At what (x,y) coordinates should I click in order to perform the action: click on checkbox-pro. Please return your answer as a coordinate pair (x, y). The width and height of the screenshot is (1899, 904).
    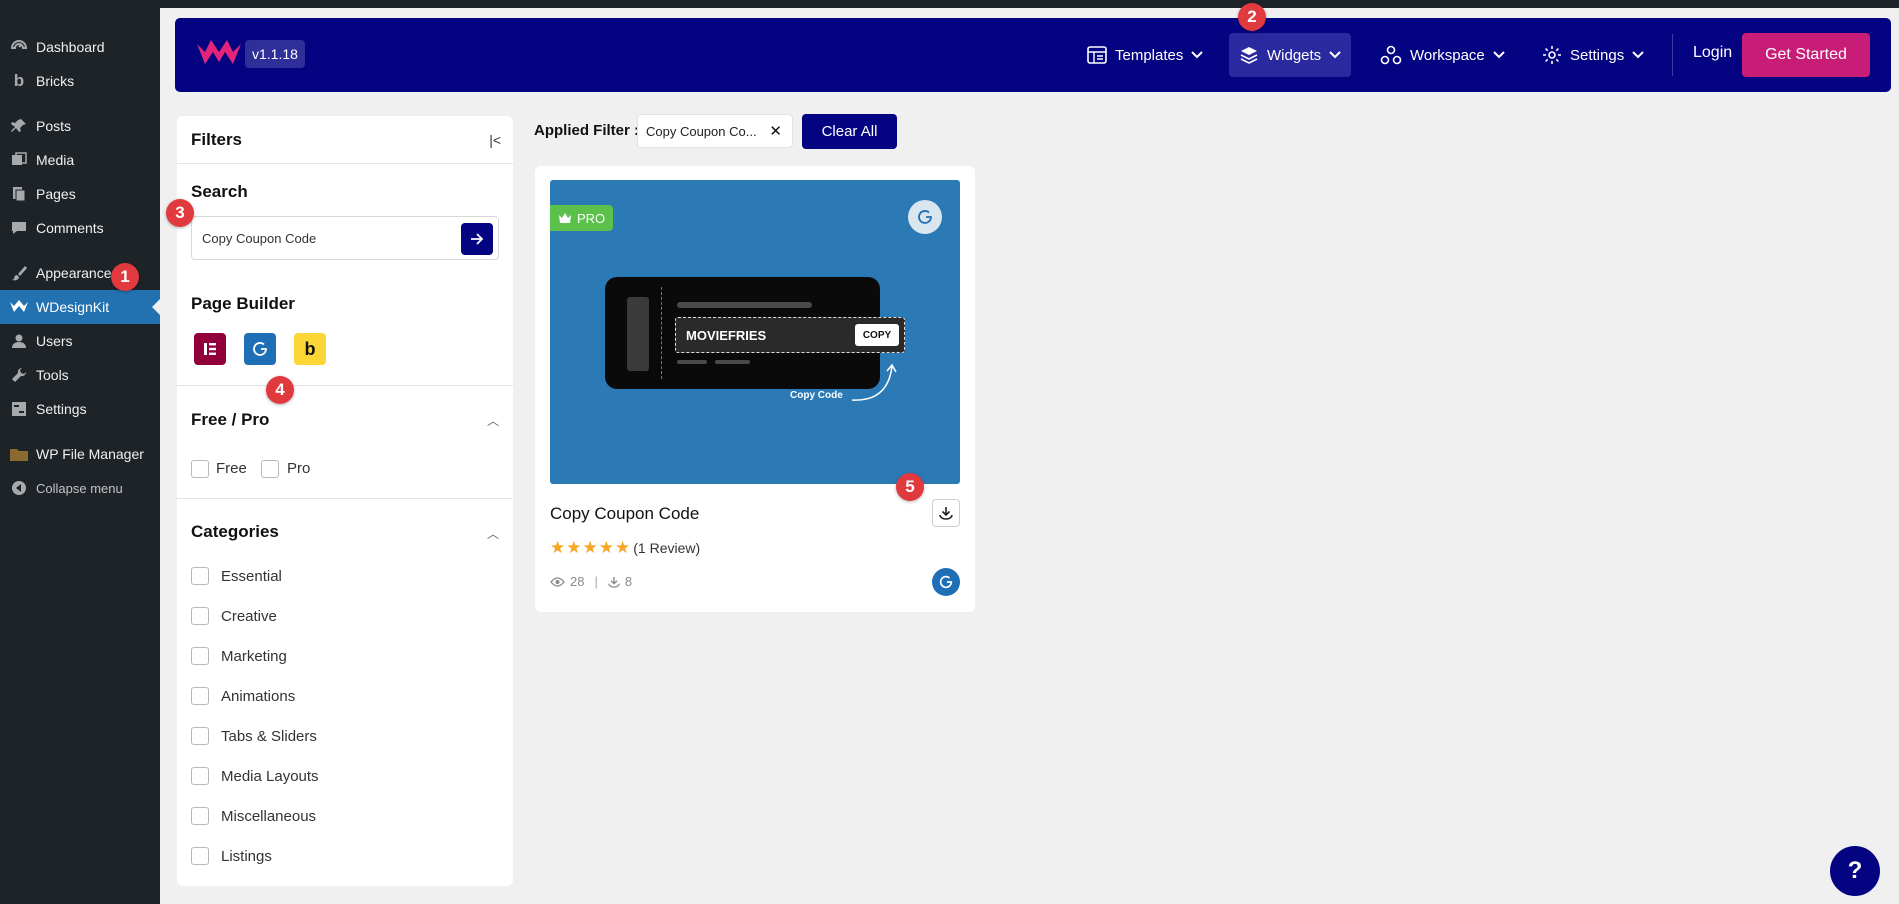
    Looking at the image, I should click on (270, 469).